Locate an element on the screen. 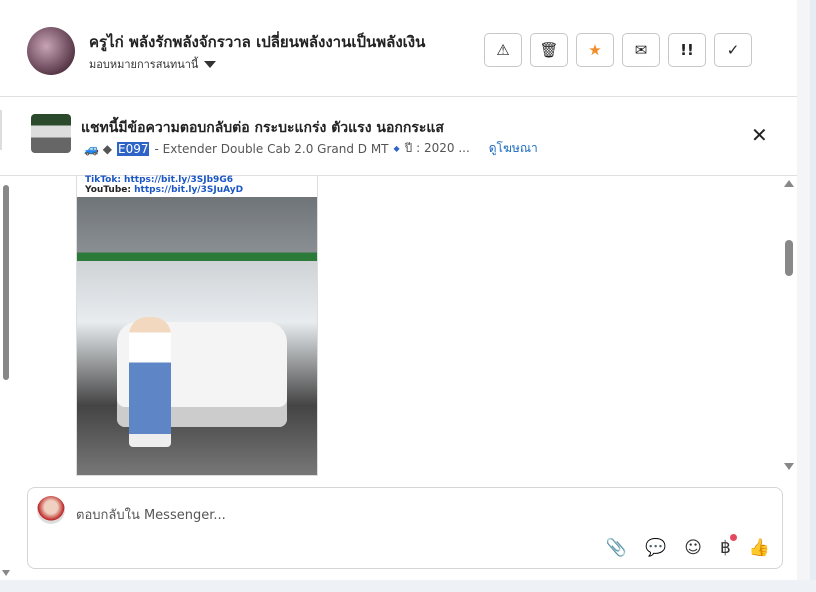  page-avatar is located at coordinates (51, 510).